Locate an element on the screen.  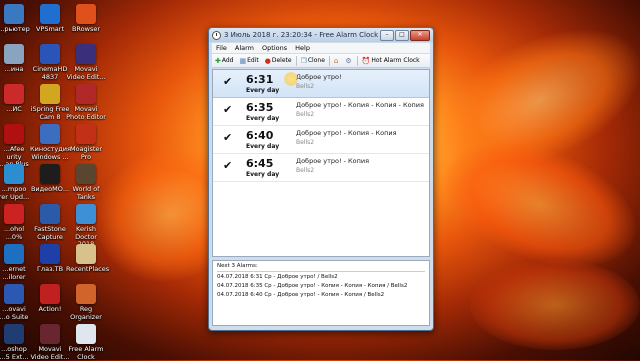
close-button: ✕ is located at coordinates (420, 35).